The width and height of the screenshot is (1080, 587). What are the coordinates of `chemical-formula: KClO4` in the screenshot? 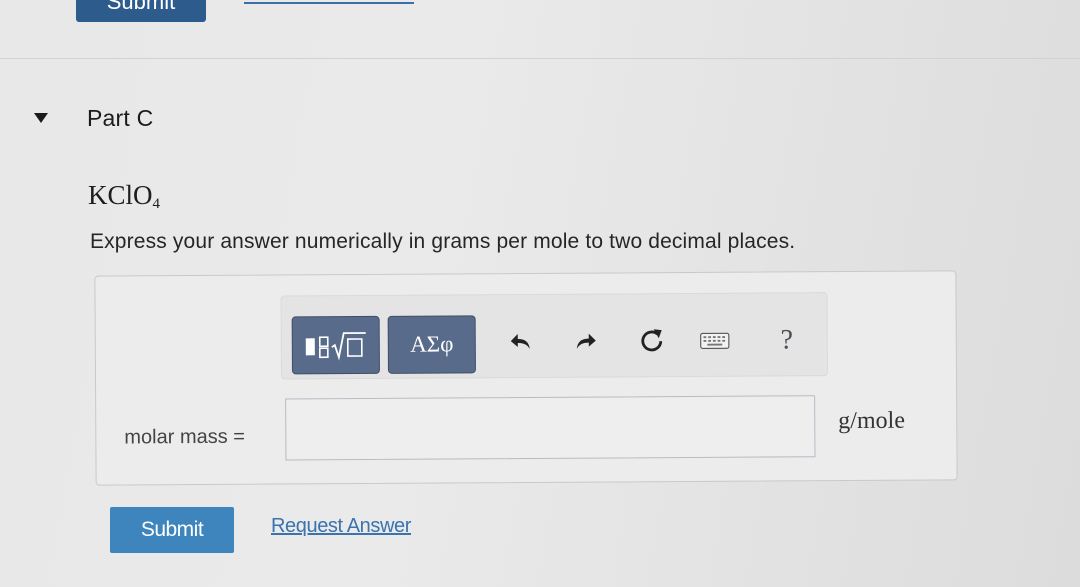 It's located at (124, 196).